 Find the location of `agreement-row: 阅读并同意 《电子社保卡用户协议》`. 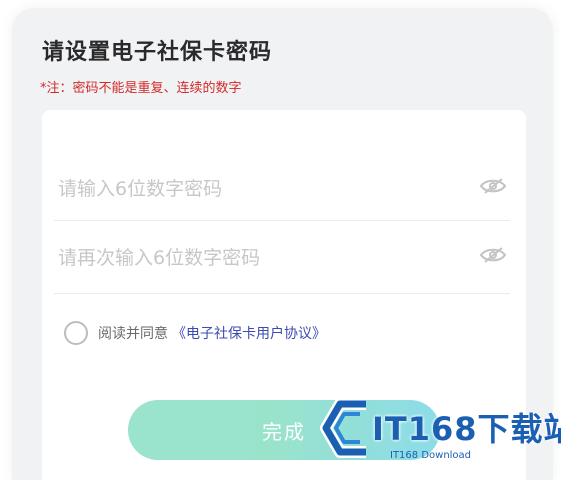

agreement-row: 阅读并同意 《电子社保卡用户协议》 is located at coordinates (195, 333).